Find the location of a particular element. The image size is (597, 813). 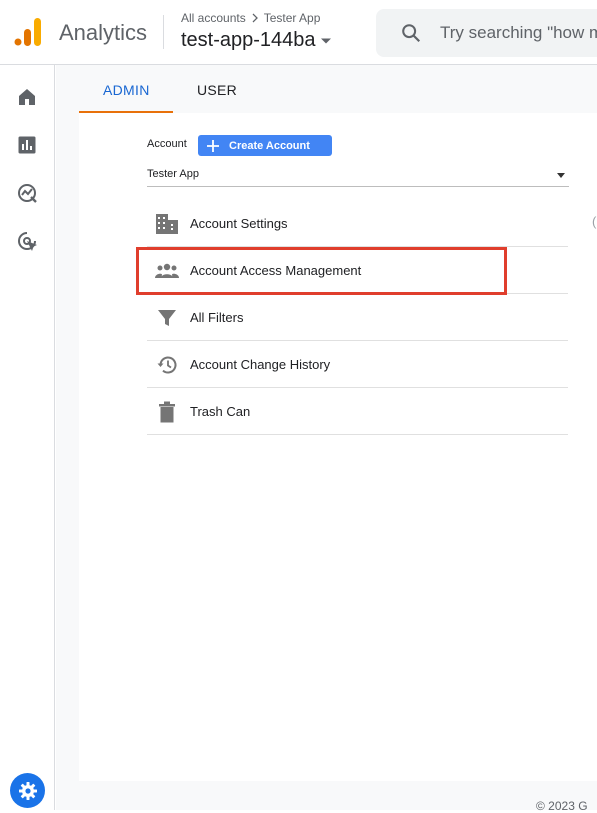

header-divider is located at coordinates (163, 32).